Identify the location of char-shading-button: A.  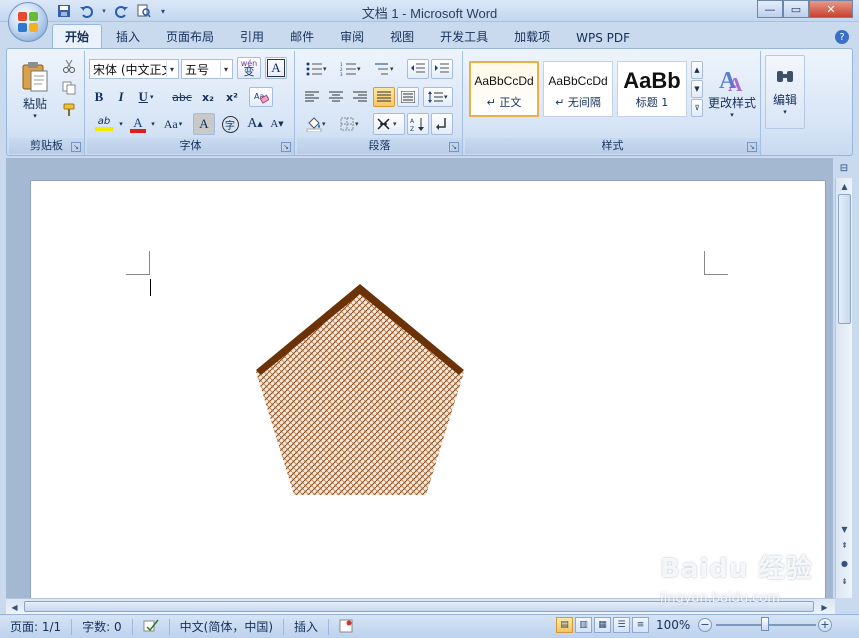
(204, 124).